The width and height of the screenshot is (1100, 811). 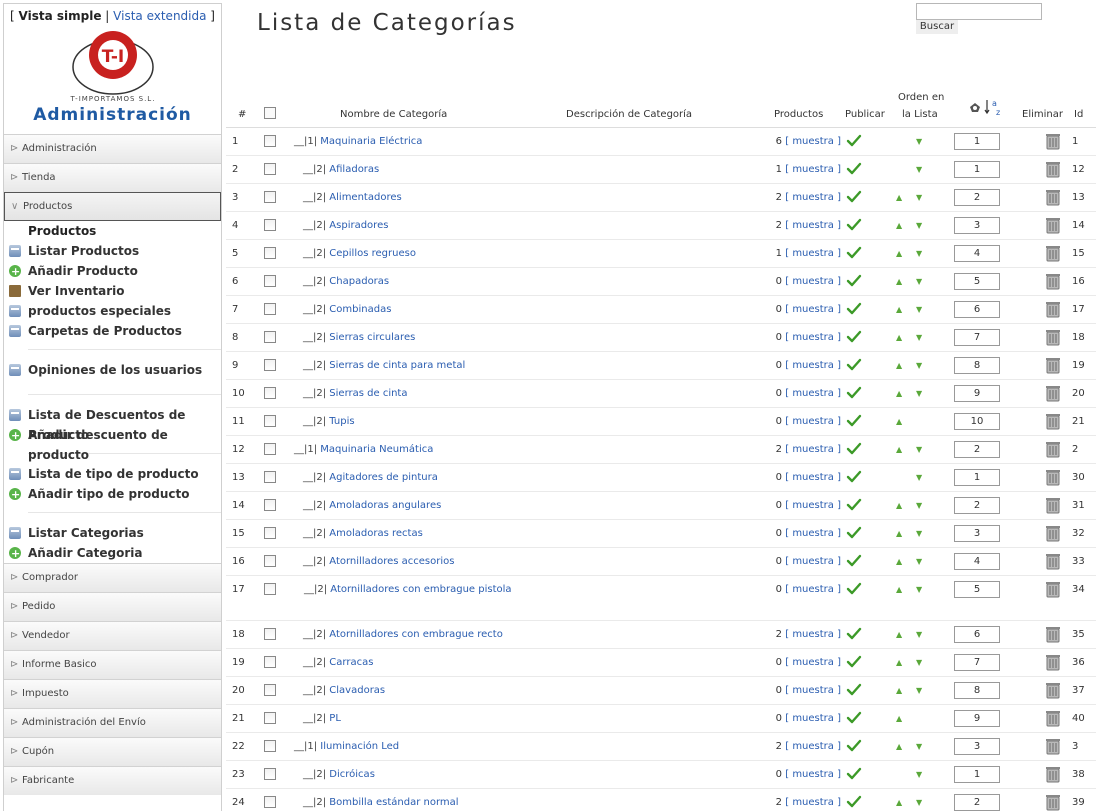 What do you see at coordinates (977, 365) in the screenshot?
I see `order-input: 8` at bounding box center [977, 365].